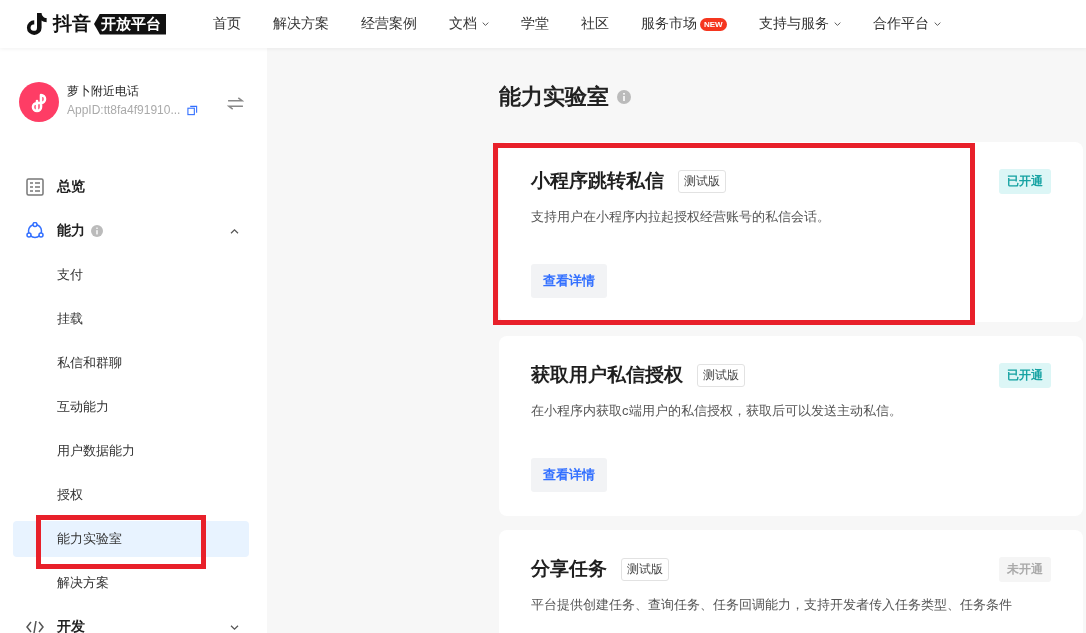  Describe the element at coordinates (799, 24) in the screenshot. I see `nav-link: 支持与服务` at that location.